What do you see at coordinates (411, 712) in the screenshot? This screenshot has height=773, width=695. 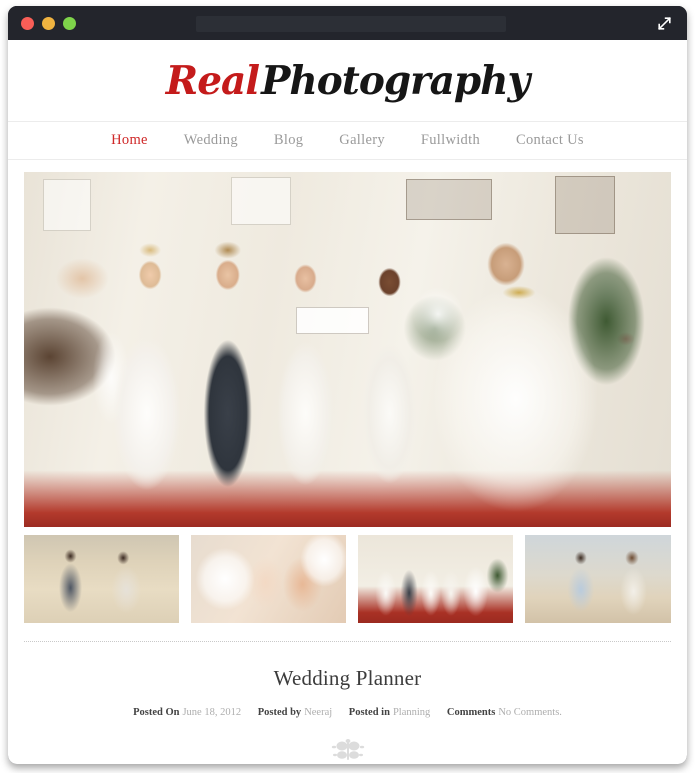 I see `meta-value-category: Planning` at bounding box center [411, 712].